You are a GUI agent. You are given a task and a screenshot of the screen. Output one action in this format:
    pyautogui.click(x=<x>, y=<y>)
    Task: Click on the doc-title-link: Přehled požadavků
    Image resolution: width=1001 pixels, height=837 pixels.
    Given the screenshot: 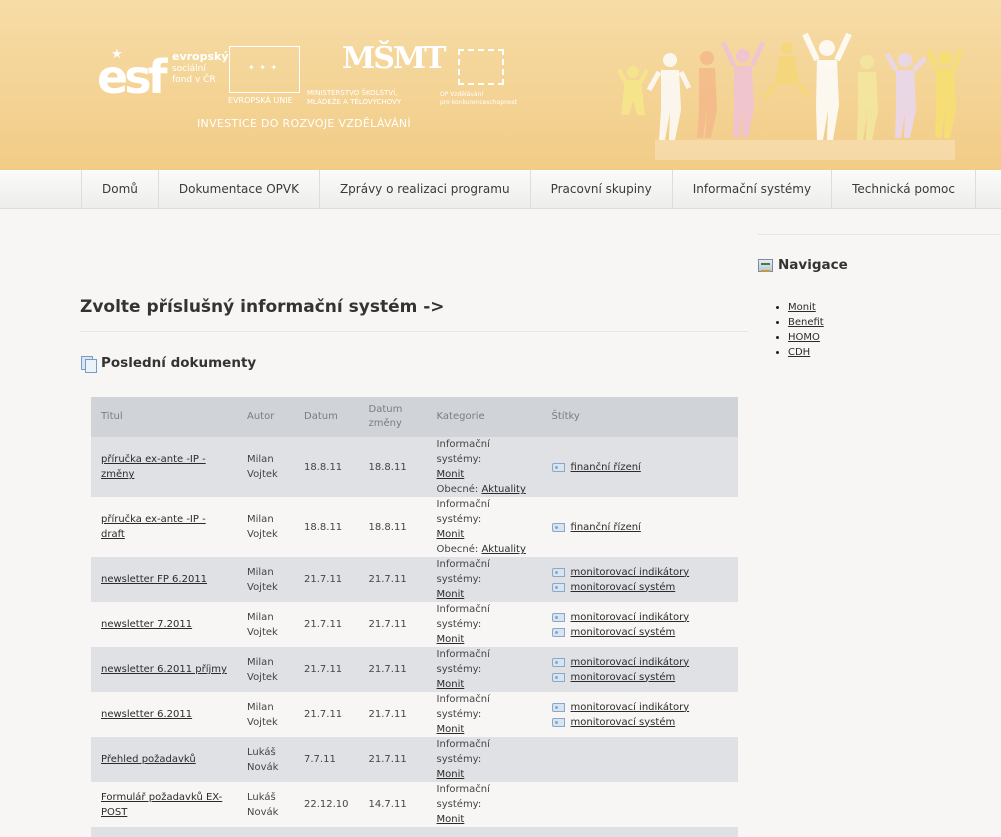 What is the action you would take?
    pyautogui.click(x=148, y=759)
    